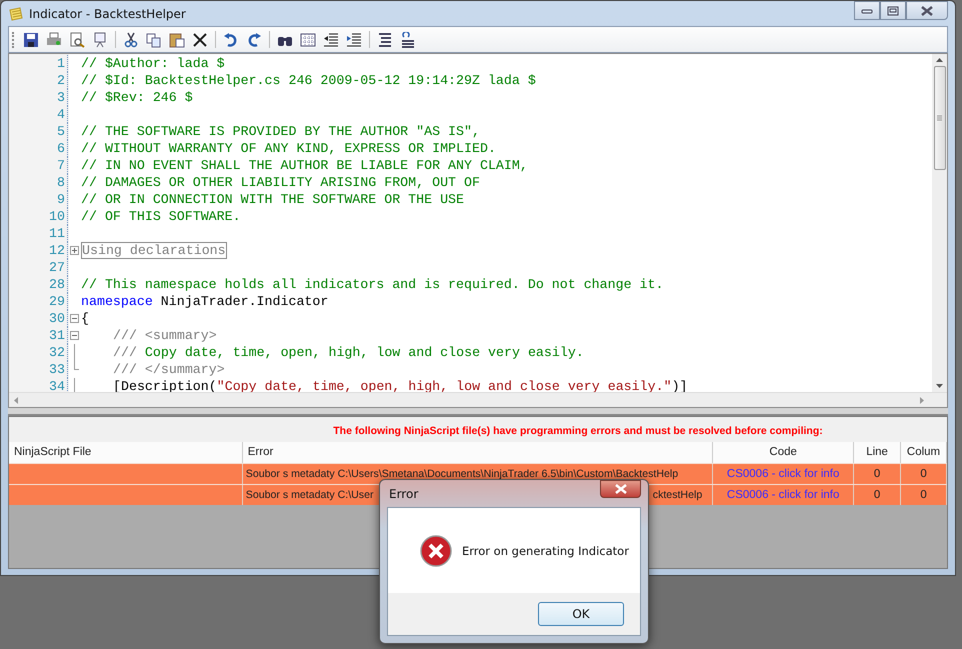 This screenshot has height=649, width=962. I want to click on grid-icon, so click(308, 40).